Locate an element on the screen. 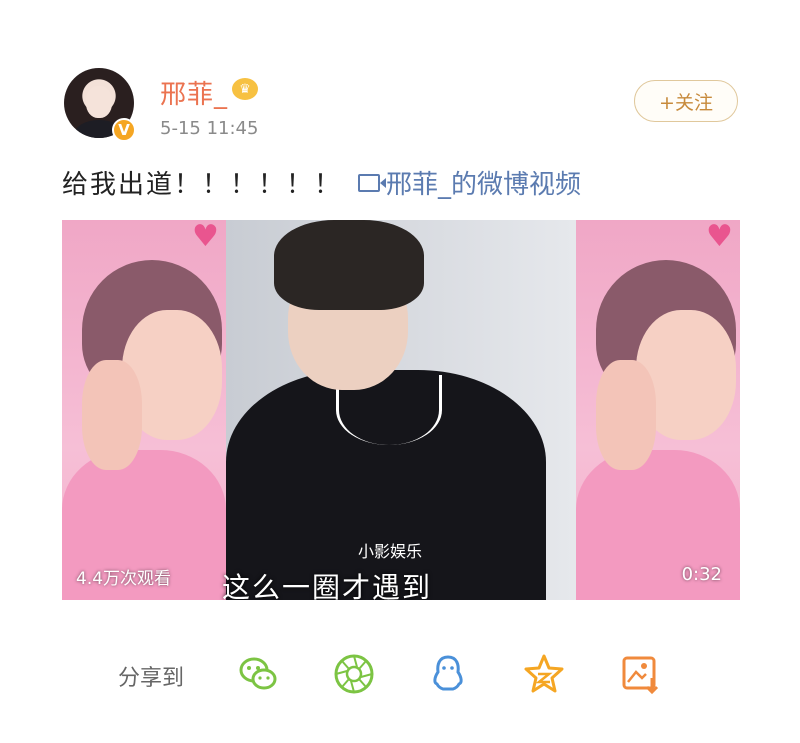  figure-hair is located at coordinates (349, 265).